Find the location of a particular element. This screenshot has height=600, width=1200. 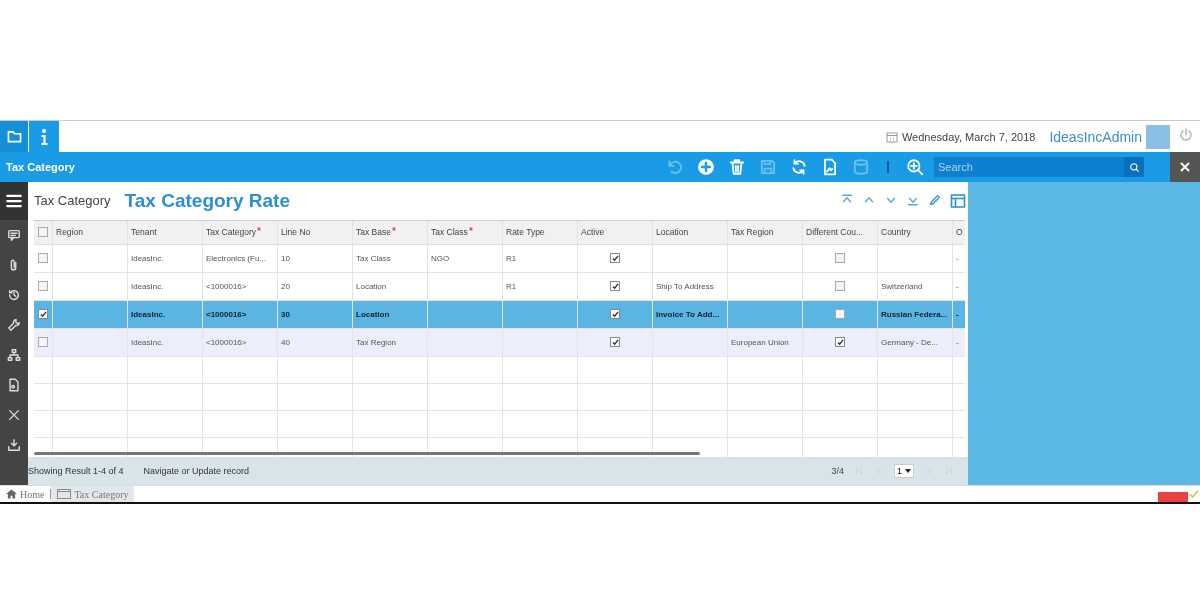

chat-icon is located at coordinates (14, 235).